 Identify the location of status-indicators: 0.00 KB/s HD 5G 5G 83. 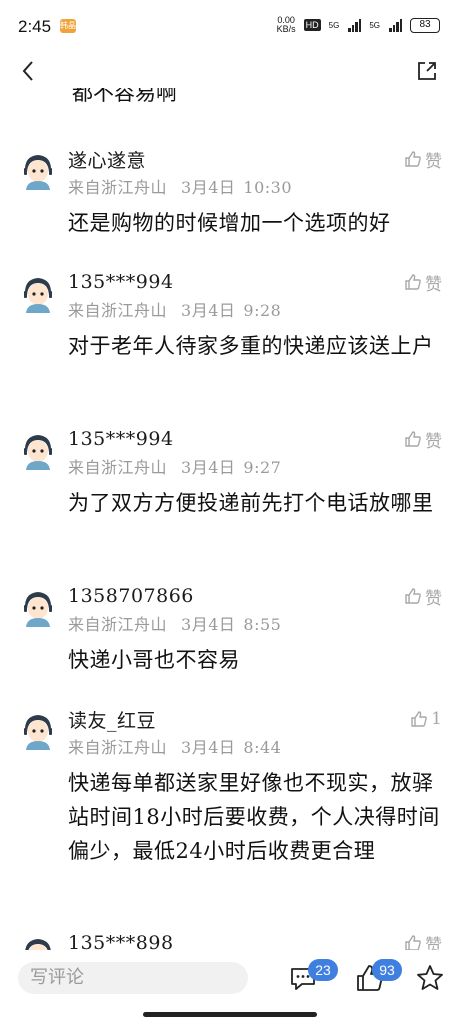
(358, 25).